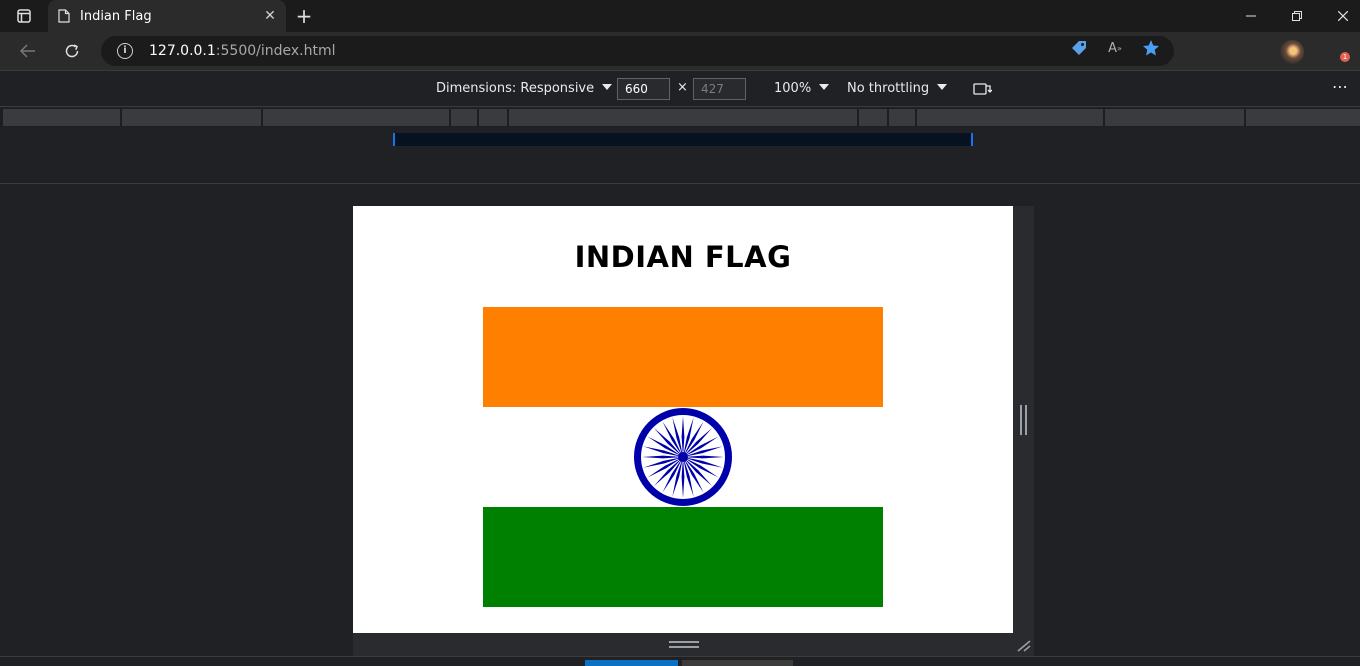 This screenshot has width=1360, height=666. I want to click on restore-icon, so click(1297, 16).